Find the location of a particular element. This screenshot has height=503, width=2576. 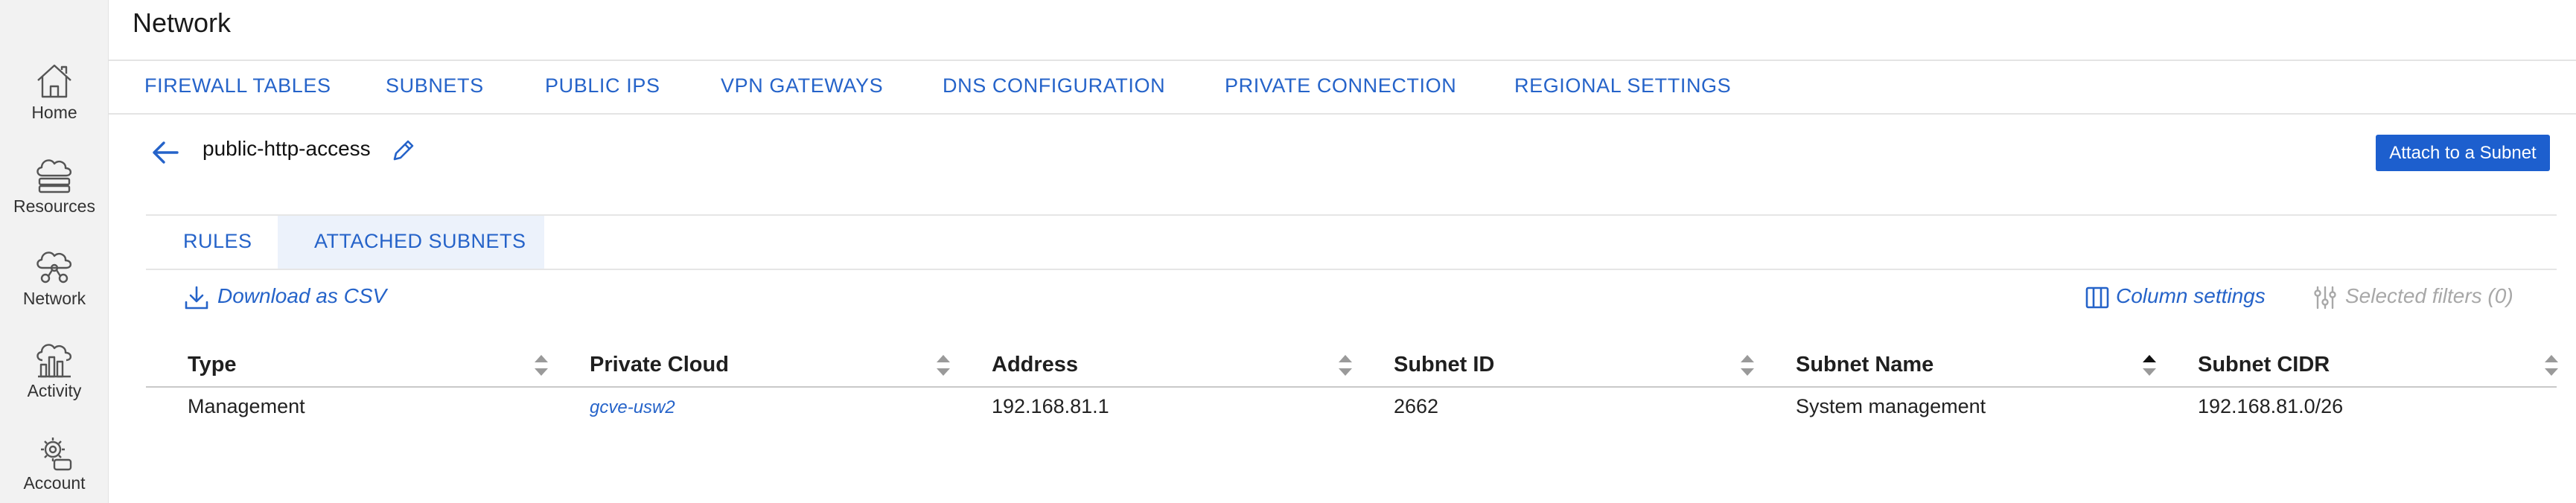

arrow-left-icon is located at coordinates (166, 152).